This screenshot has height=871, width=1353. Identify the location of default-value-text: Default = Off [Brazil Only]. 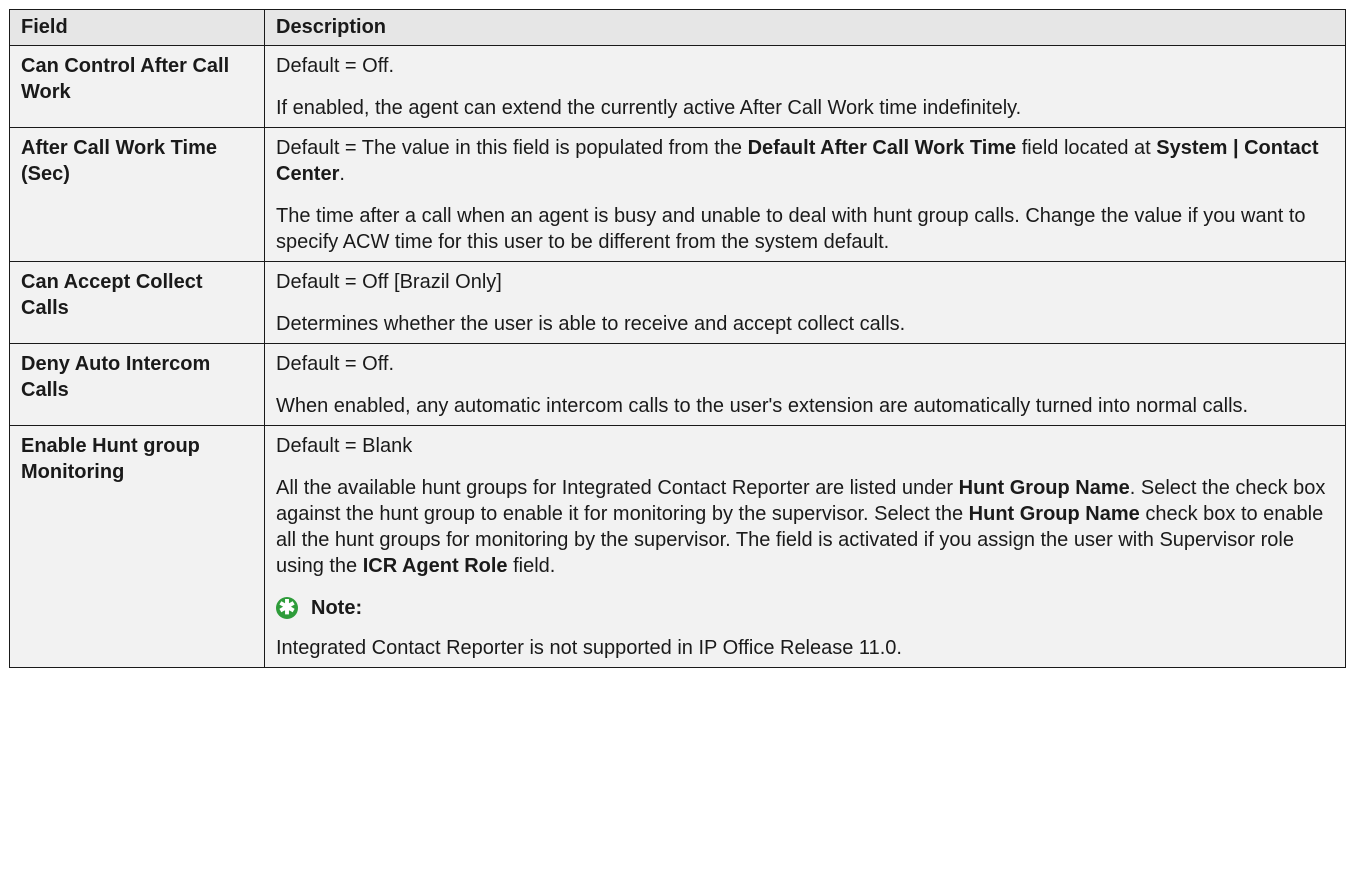
(389, 282).